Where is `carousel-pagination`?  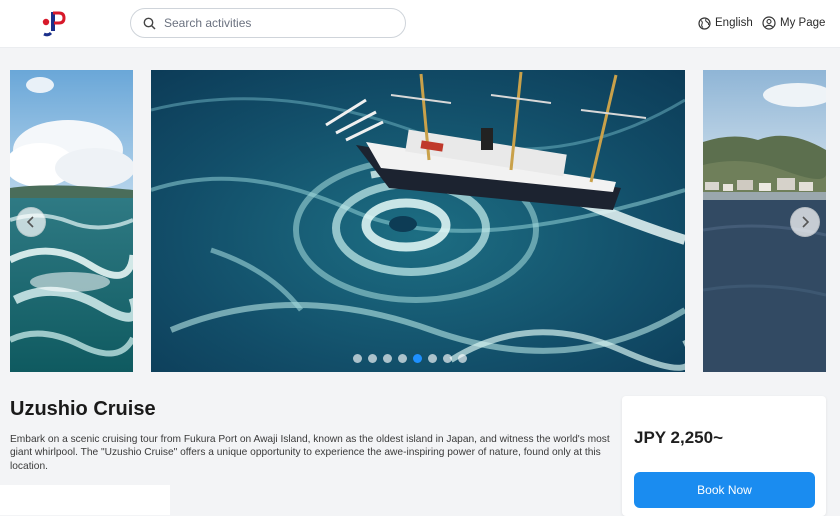 carousel-pagination is located at coordinates (410, 358).